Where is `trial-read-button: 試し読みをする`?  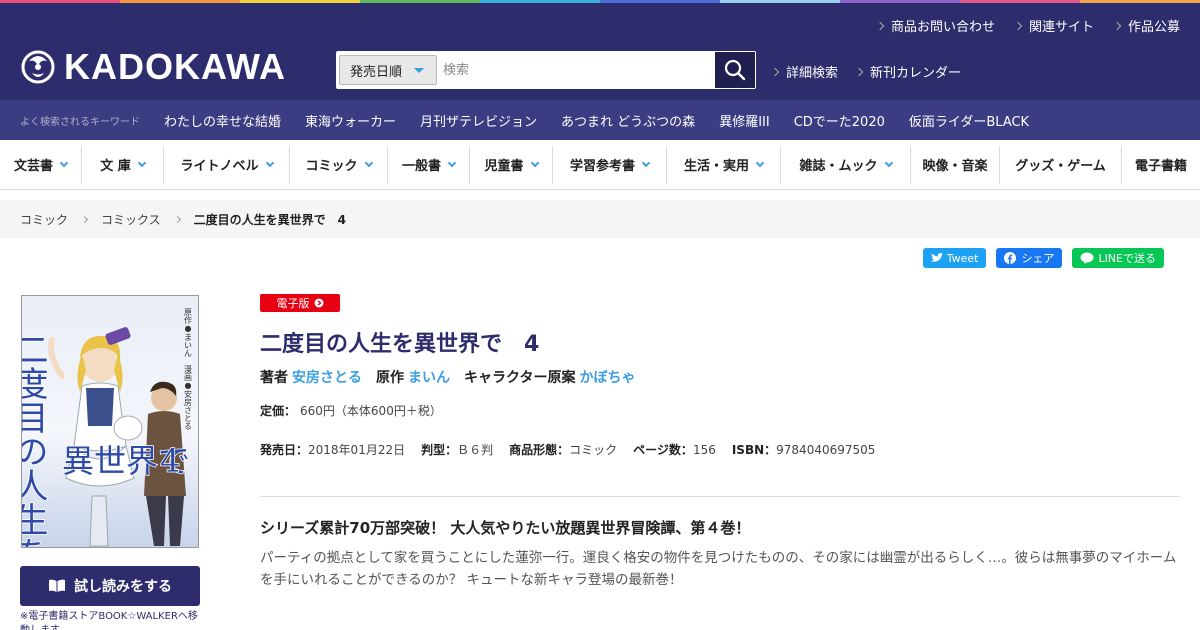
trial-read-button: 試し読みをする is located at coordinates (110, 586).